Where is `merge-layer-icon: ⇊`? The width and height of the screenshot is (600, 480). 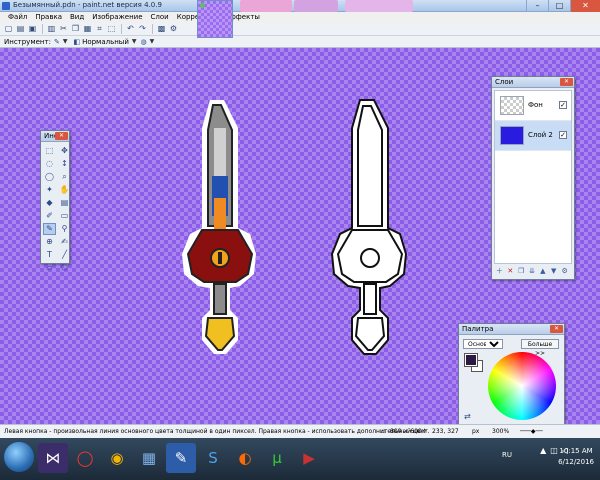 merge-layer-icon: ⇊ is located at coordinates (532, 271).